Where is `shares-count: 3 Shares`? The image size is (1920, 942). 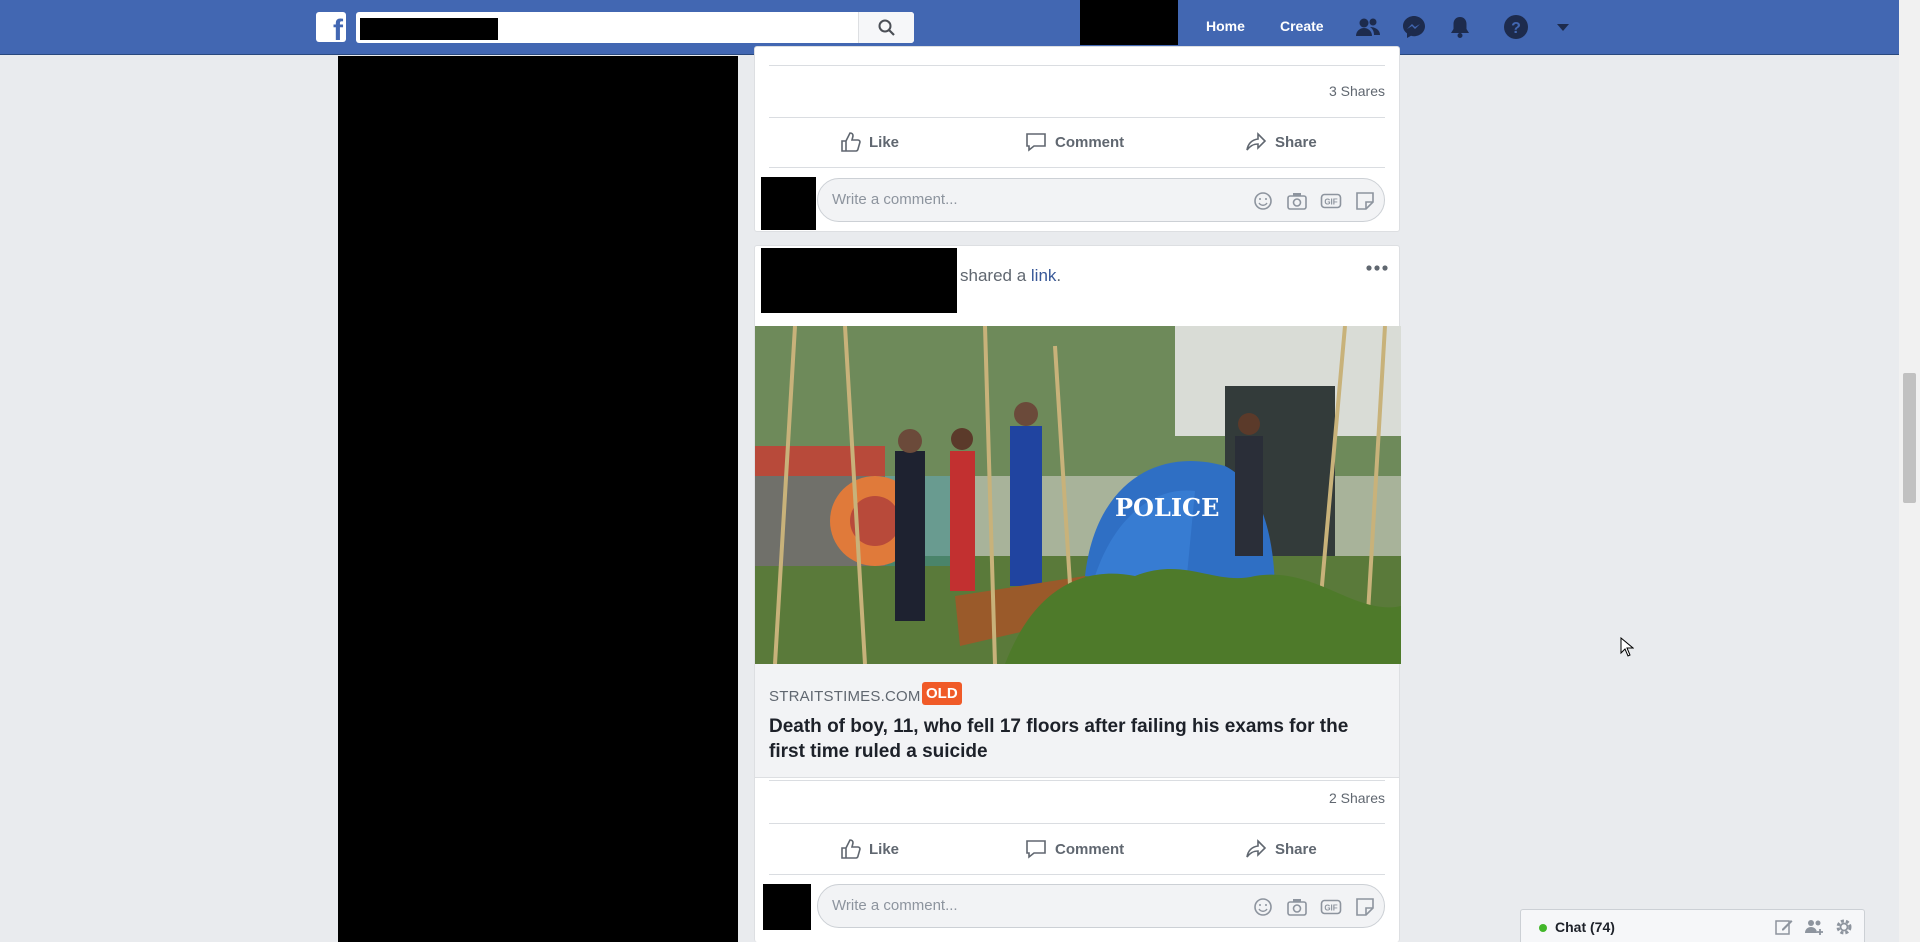
shares-count: 3 Shares is located at coordinates (1357, 91).